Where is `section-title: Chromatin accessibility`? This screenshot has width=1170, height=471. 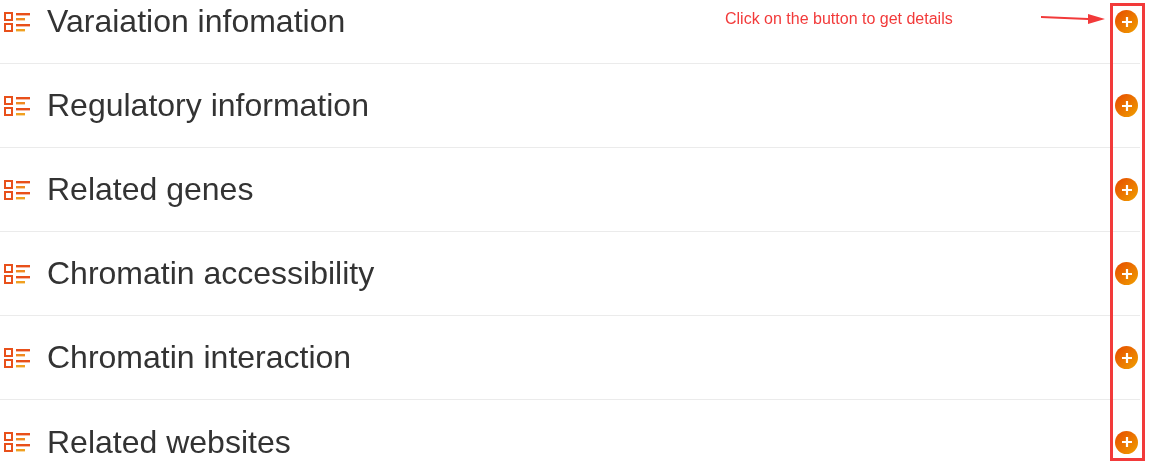
section-title: Chromatin accessibility is located at coordinates (211, 273).